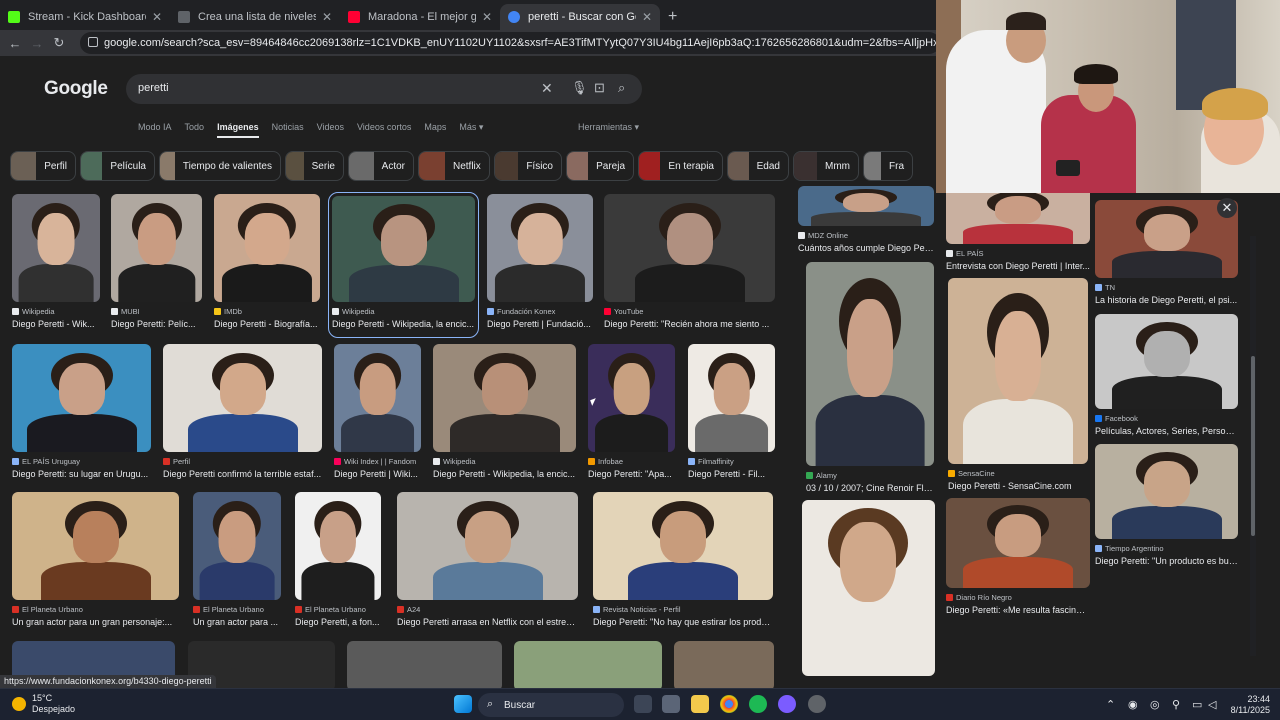  What do you see at coordinates (117, 166) in the screenshot?
I see `chip-1: Película` at bounding box center [117, 166].